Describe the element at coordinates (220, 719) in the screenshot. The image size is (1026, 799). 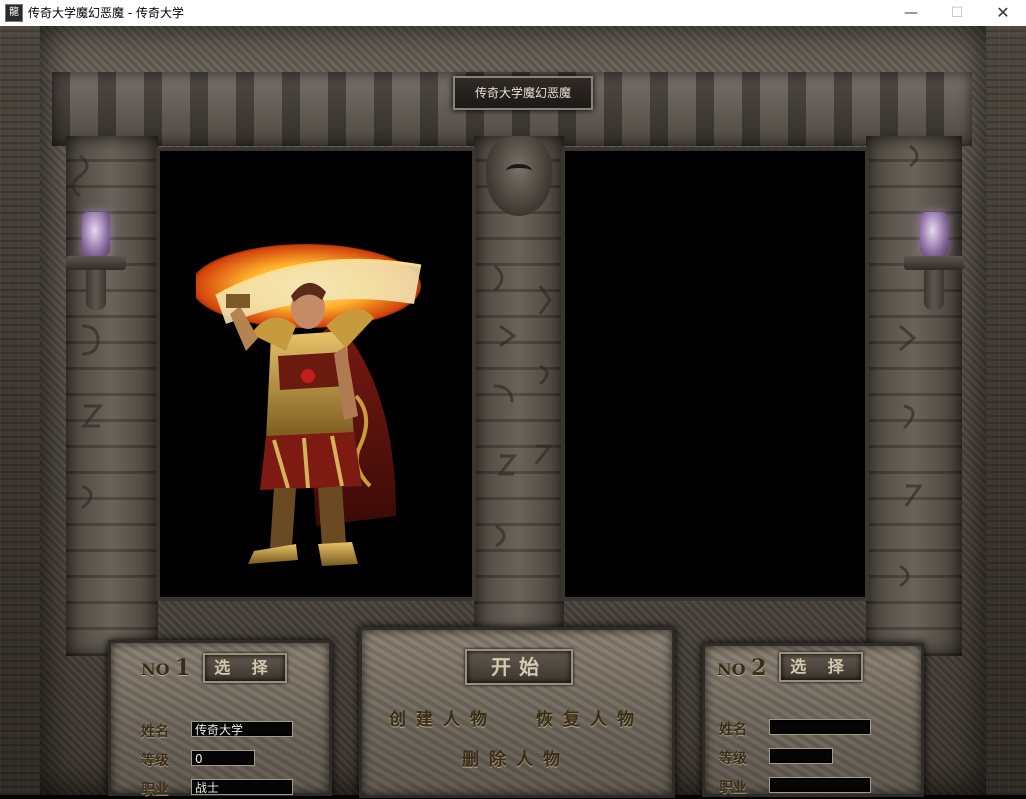
I see `slot-1-info-panel: NO 1 选 择 姓名 传奇大学 等级 0 职业 战士` at that location.